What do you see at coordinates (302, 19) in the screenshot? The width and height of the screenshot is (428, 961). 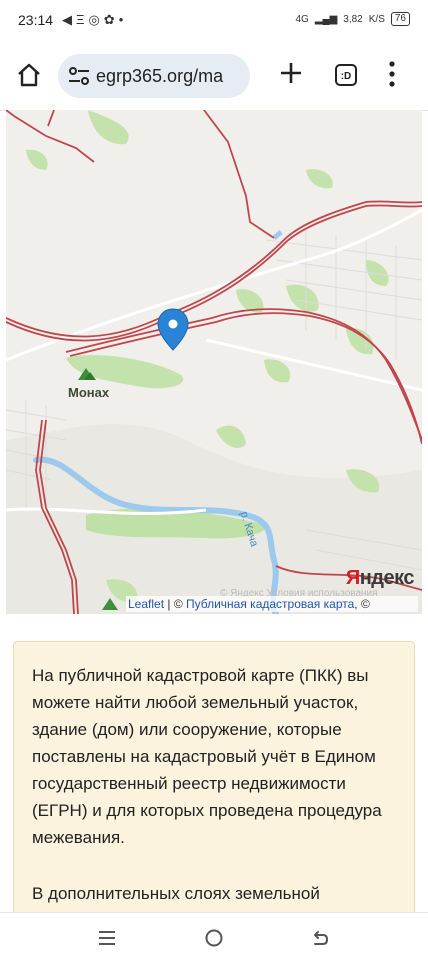 I see `network-type: 4G` at bounding box center [302, 19].